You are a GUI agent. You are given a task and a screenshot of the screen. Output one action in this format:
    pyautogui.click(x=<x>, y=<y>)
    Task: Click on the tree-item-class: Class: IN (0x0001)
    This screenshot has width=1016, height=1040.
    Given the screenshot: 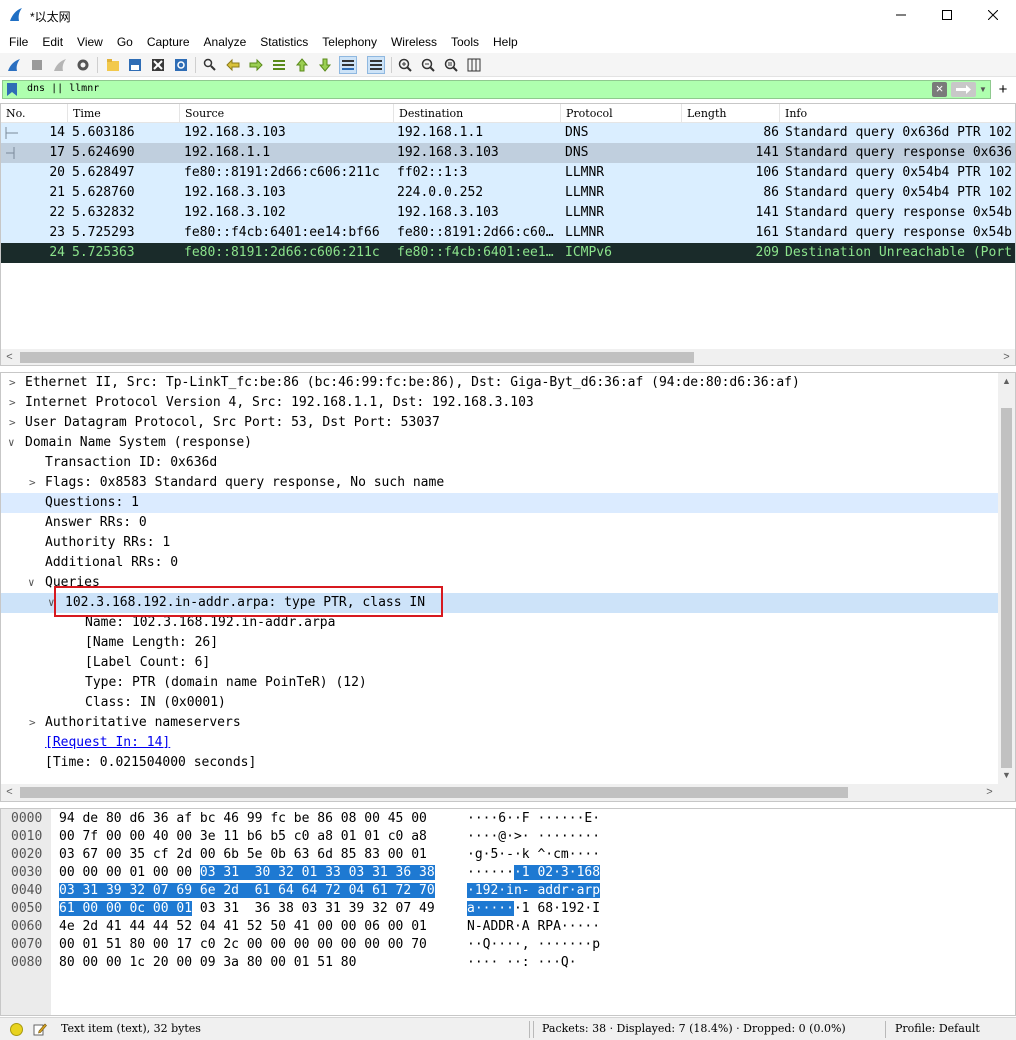 What is the action you would take?
    pyautogui.click(x=499, y=703)
    